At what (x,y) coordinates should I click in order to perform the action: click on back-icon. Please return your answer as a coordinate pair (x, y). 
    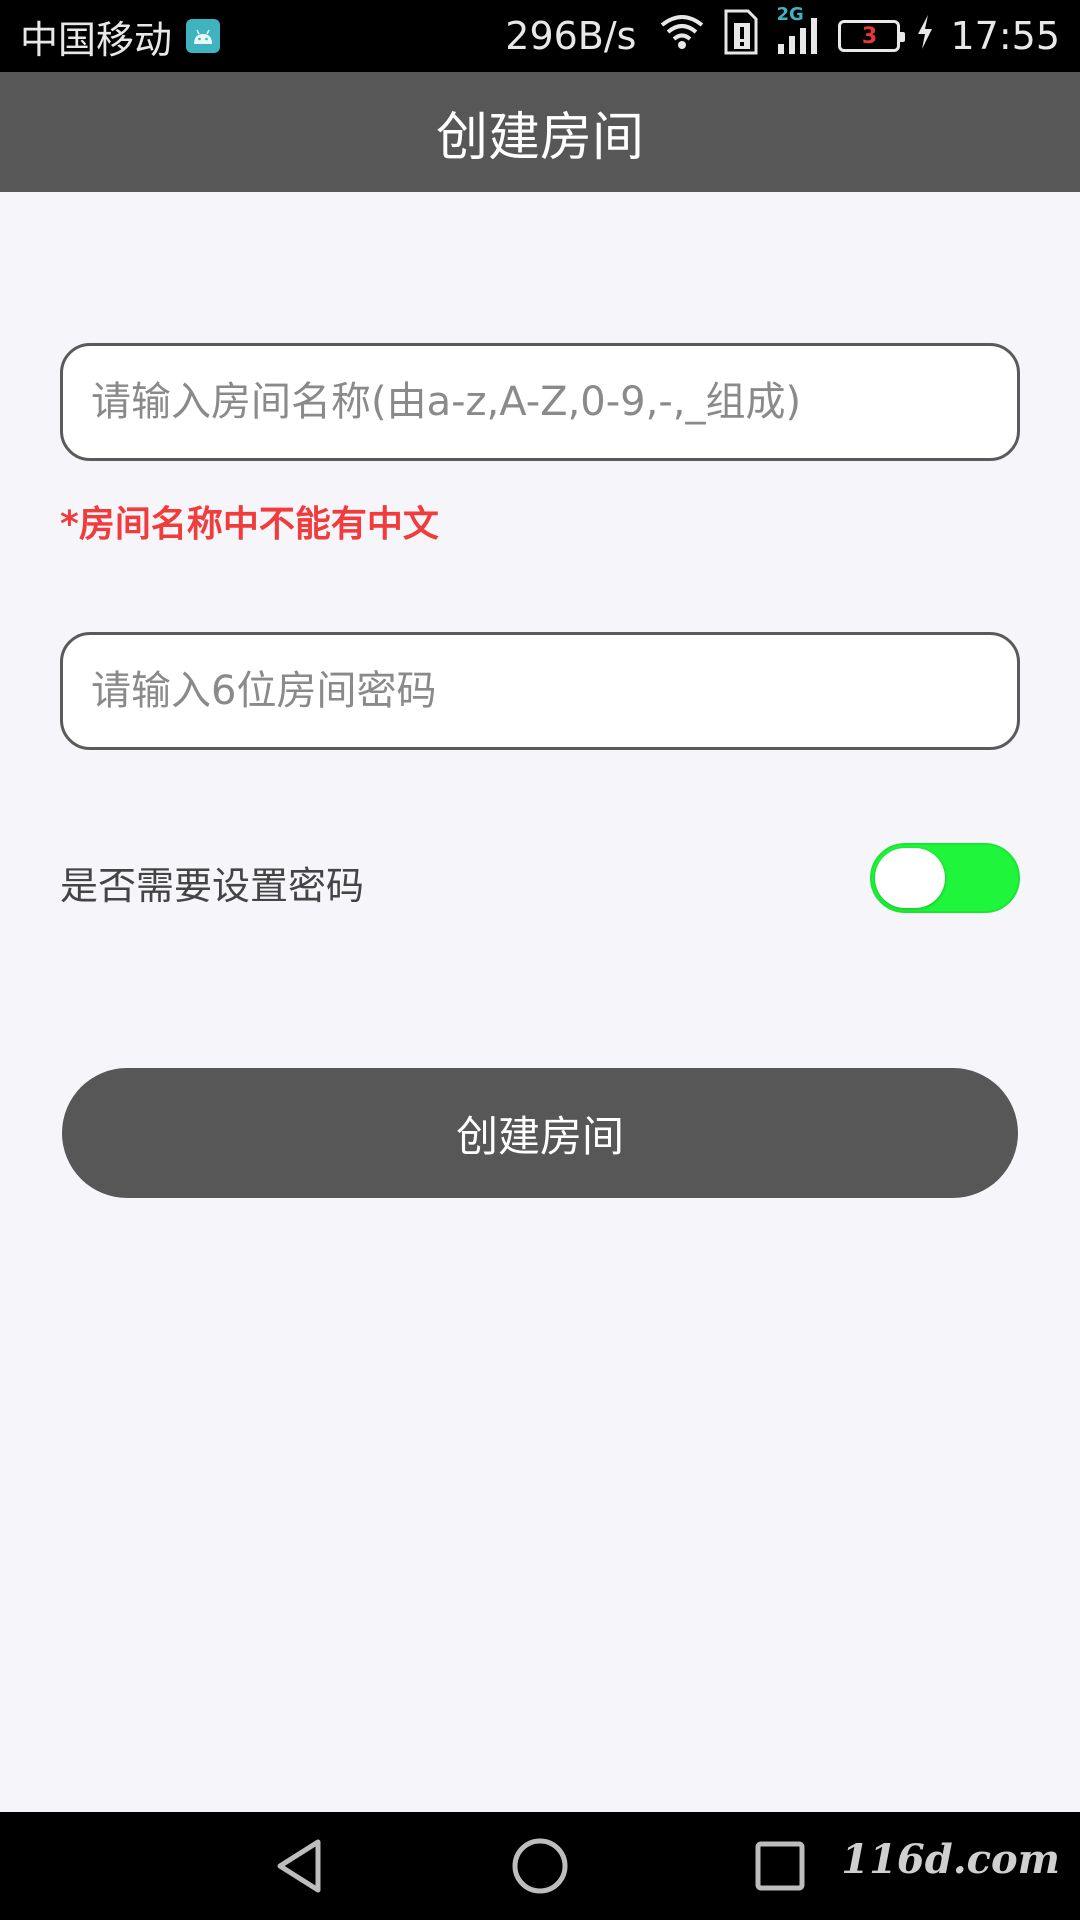
    Looking at the image, I should click on (300, 1866).